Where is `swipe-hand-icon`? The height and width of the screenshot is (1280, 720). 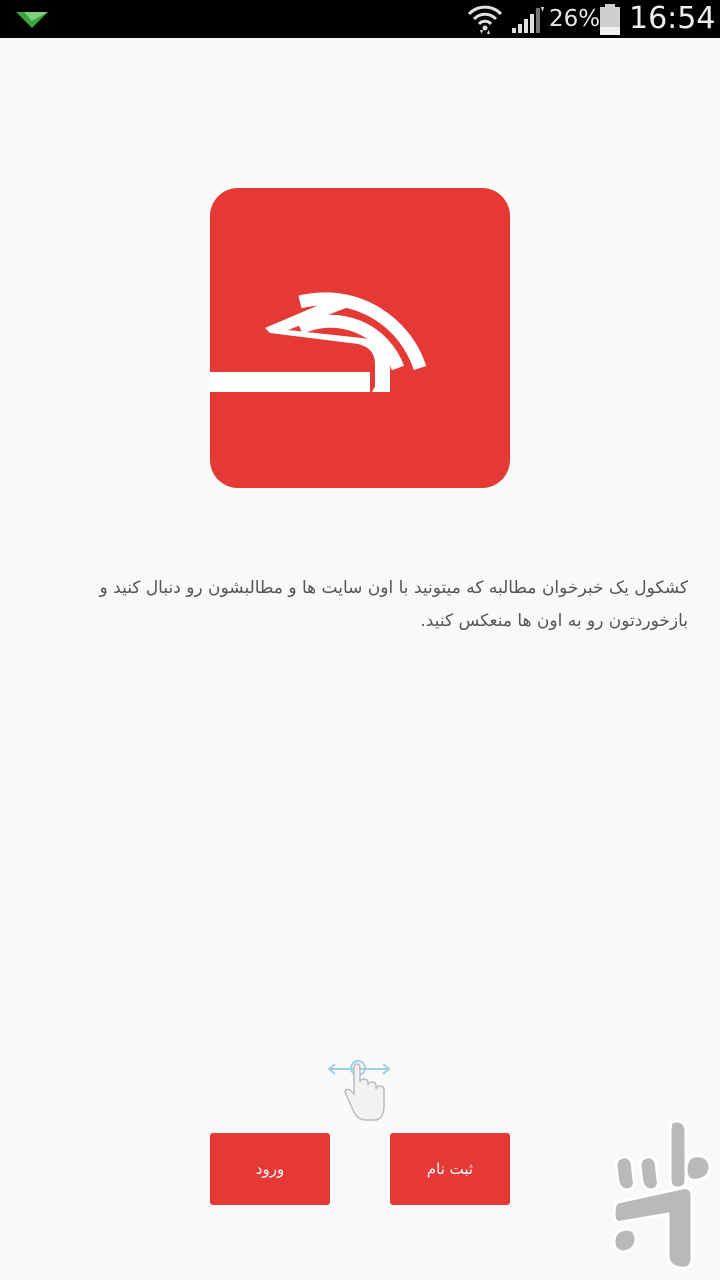 swipe-hand-icon is located at coordinates (359, 1090).